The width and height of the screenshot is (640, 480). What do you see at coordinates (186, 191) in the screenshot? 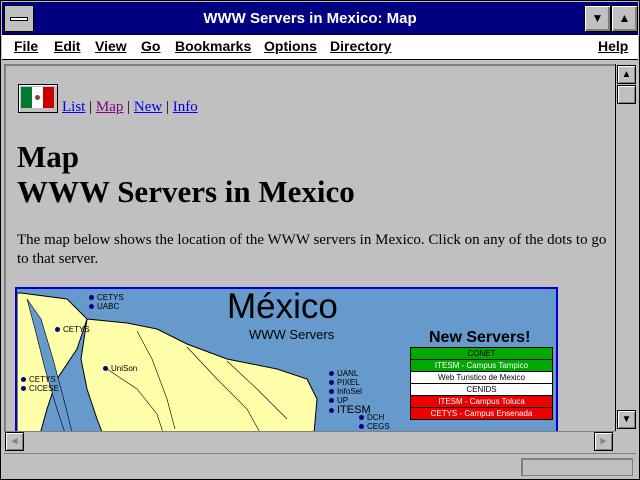
I see `page-subtitle: WWW Servers in Mexico` at bounding box center [186, 191].